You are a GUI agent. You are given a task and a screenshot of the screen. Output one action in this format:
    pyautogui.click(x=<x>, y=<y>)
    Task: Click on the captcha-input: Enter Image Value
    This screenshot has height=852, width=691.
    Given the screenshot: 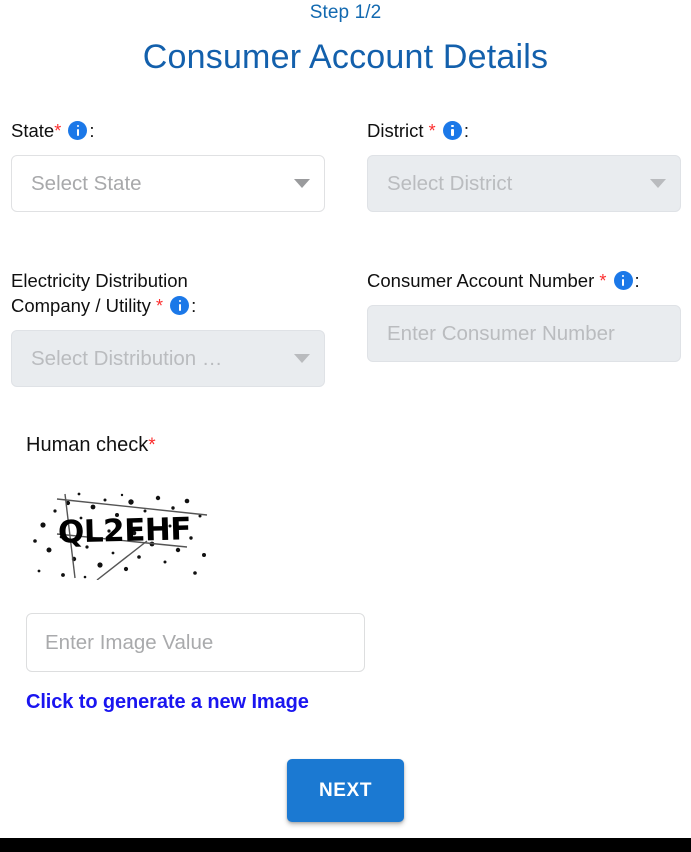 What is the action you would take?
    pyautogui.click(x=195, y=642)
    